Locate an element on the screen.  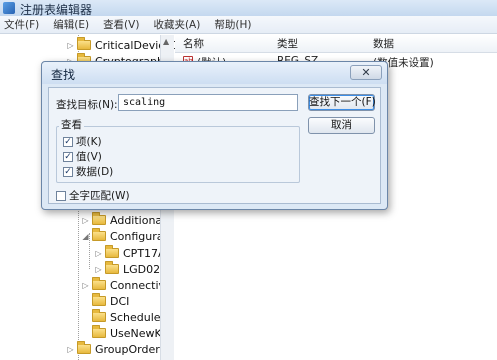
tree-item: Scheduler is located at coordinates (123, 317).